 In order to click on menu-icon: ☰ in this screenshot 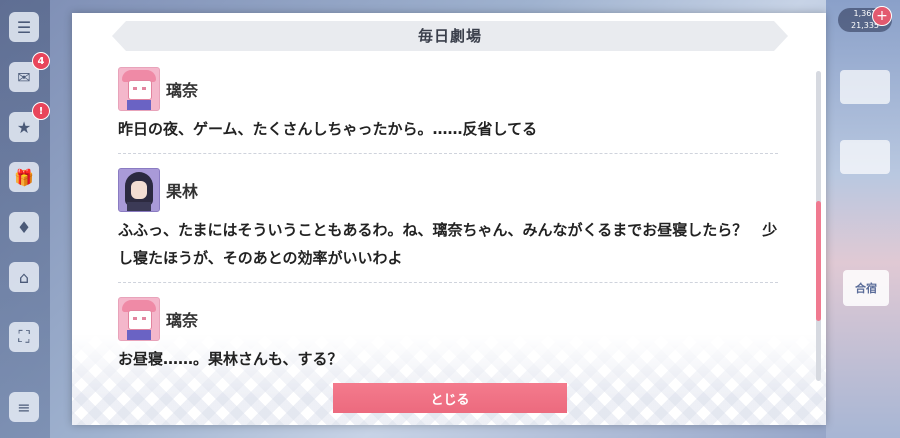, I will do `click(24, 27)`.